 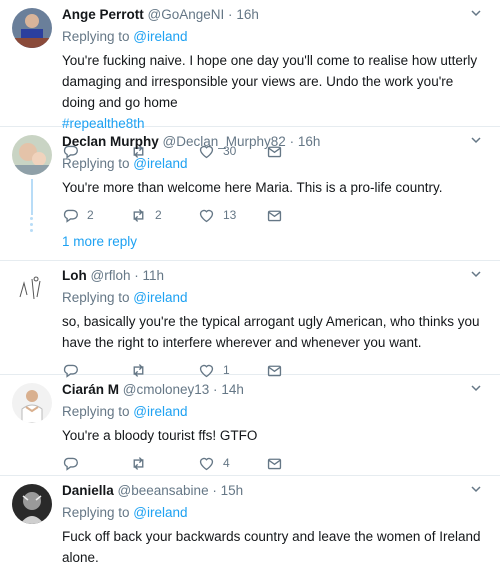 What do you see at coordinates (160, 435) in the screenshot?
I see `tweet-text: You're a bloody tourist ffs! GTFO` at bounding box center [160, 435].